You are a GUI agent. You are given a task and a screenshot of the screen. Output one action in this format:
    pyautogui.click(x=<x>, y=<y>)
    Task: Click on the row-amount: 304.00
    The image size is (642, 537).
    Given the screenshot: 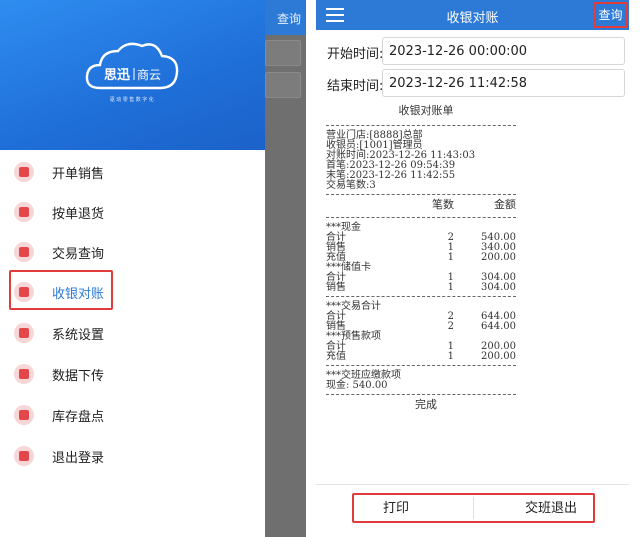 What is the action you would take?
    pyautogui.click(x=498, y=287)
    